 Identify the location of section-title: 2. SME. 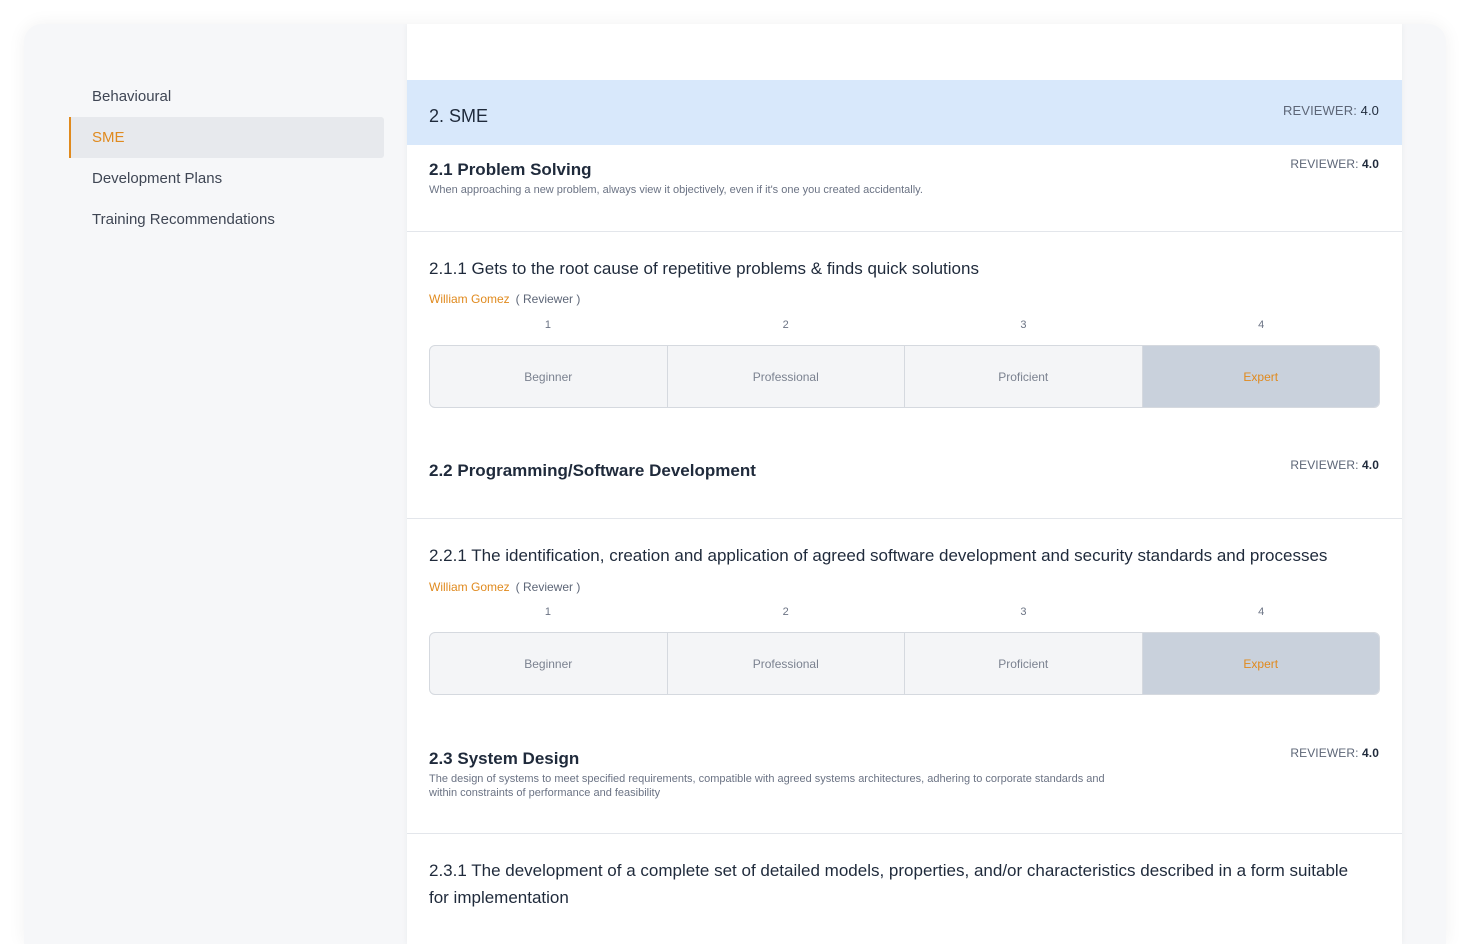
(459, 116).